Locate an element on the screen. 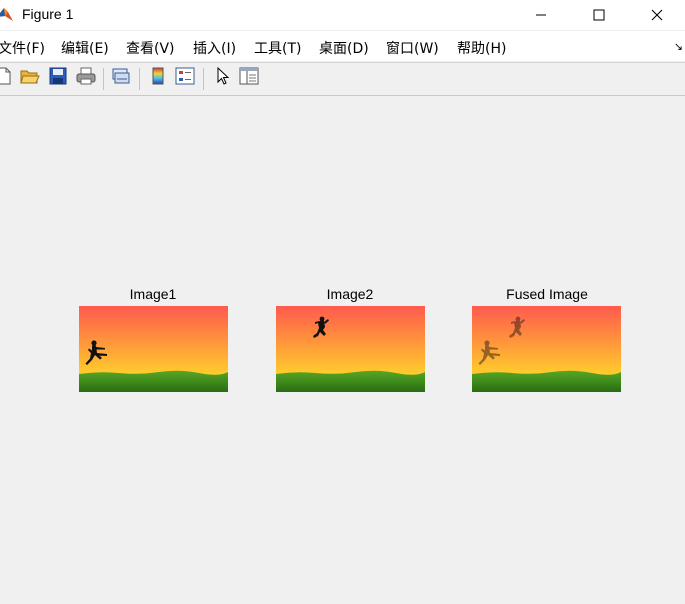 Image resolution: width=685 pixels, height=604 pixels. menu-edit: 编辑(E) is located at coordinates (85, 48).